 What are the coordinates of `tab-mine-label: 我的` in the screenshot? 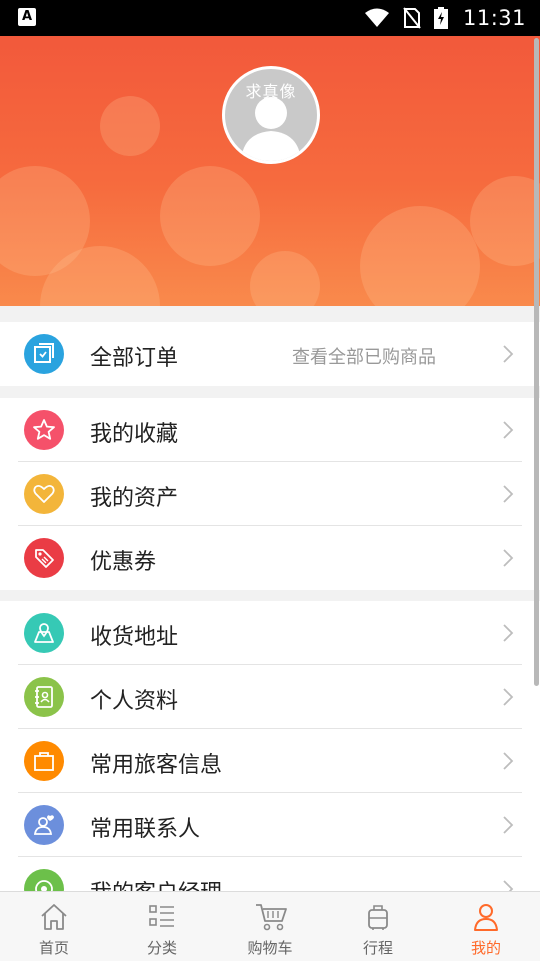 It's located at (485, 948).